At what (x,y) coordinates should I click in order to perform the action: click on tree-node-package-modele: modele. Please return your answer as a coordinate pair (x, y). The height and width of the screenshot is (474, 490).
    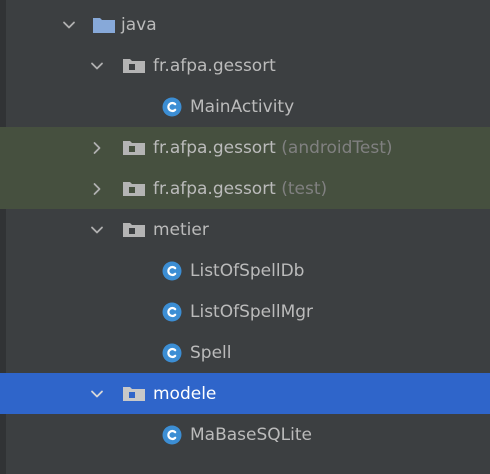
    Looking at the image, I should click on (245, 393).